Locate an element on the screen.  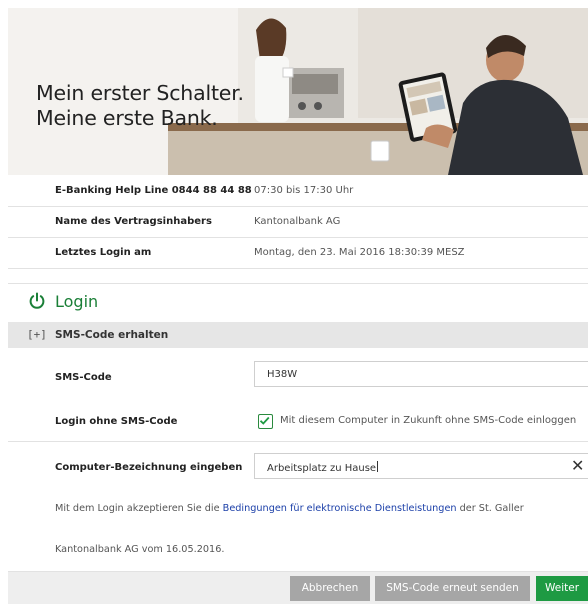
power-icon is located at coordinates (37, 300).